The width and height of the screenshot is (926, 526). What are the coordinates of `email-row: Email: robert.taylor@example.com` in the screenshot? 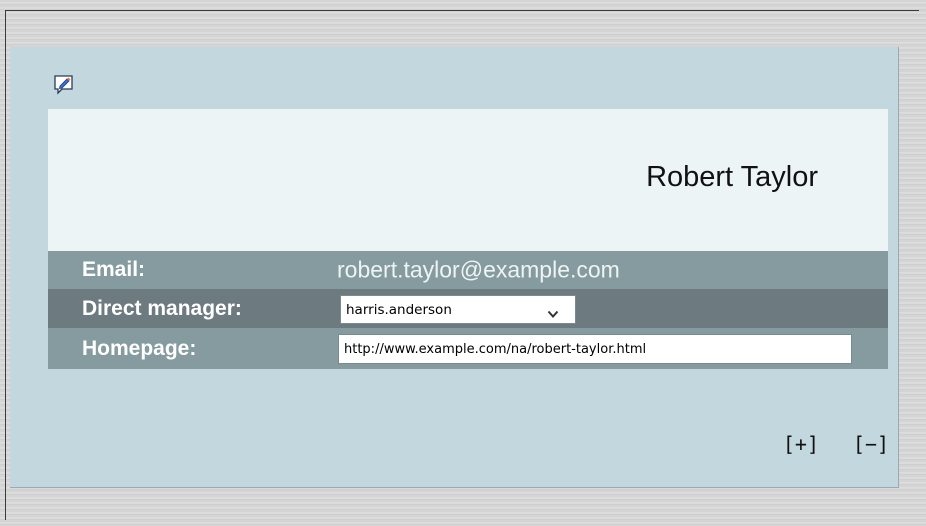 It's located at (468, 270).